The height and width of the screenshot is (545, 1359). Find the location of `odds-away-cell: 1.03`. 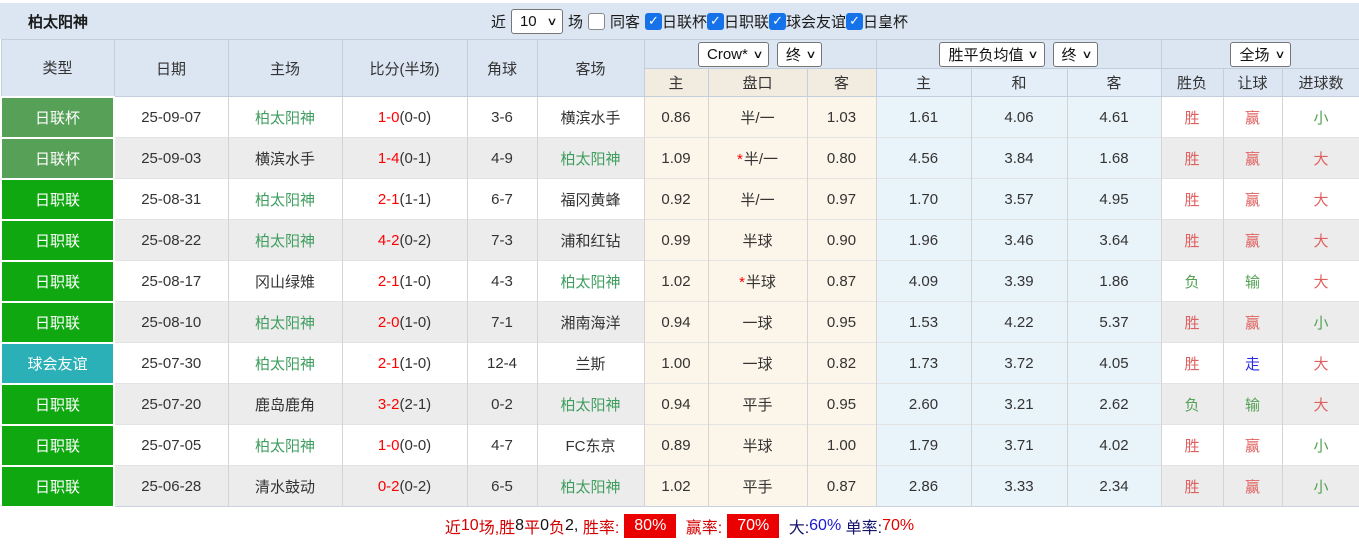

odds-away-cell: 1.03 is located at coordinates (842, 117).